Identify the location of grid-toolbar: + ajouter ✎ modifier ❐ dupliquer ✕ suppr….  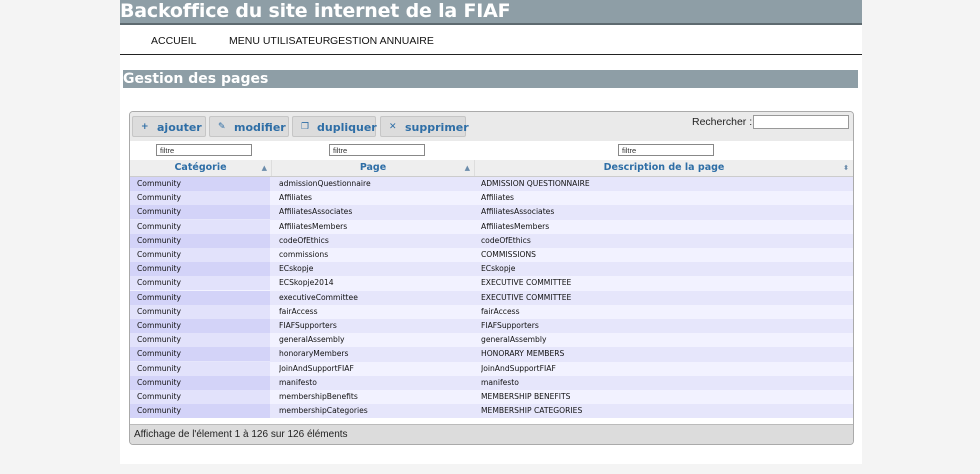
(491, 127).